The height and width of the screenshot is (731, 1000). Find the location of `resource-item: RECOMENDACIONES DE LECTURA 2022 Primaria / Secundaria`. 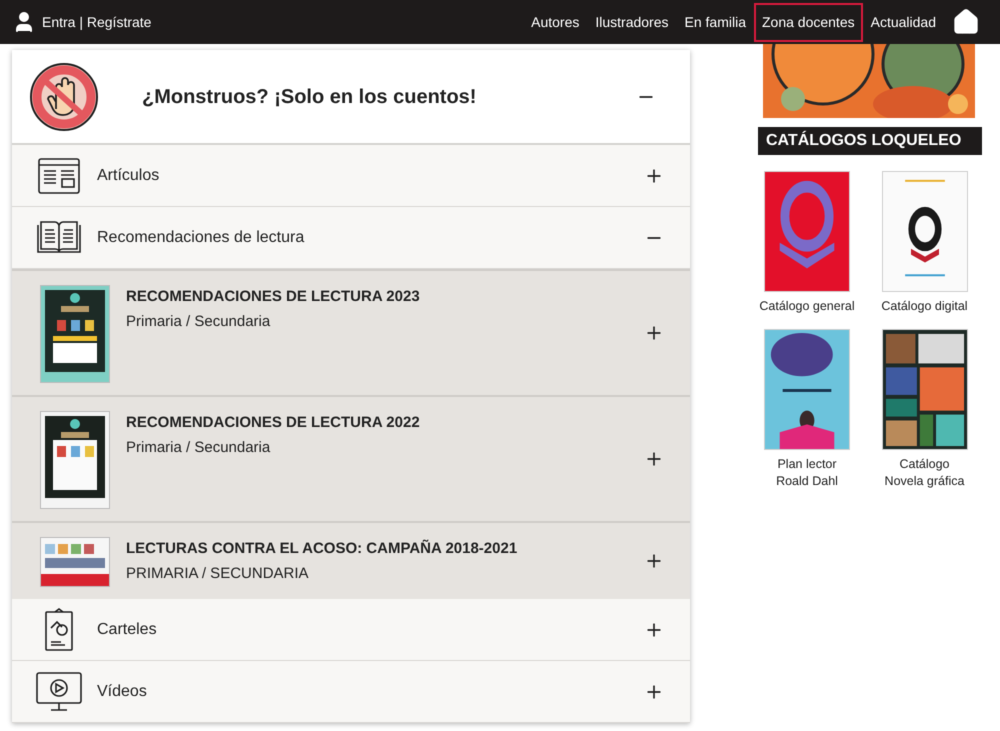

resource-item: RECOMENDACIONES DE LECTURA 2022 Primaria / Secundaria is located at coordinates (351, 458).